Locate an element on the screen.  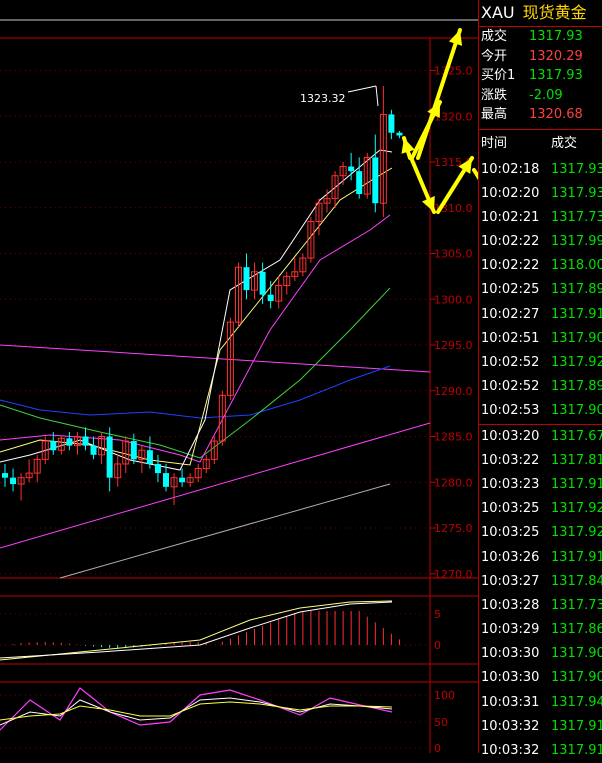
kdj-axis-label: 0 is located at coordinates (437, 747).